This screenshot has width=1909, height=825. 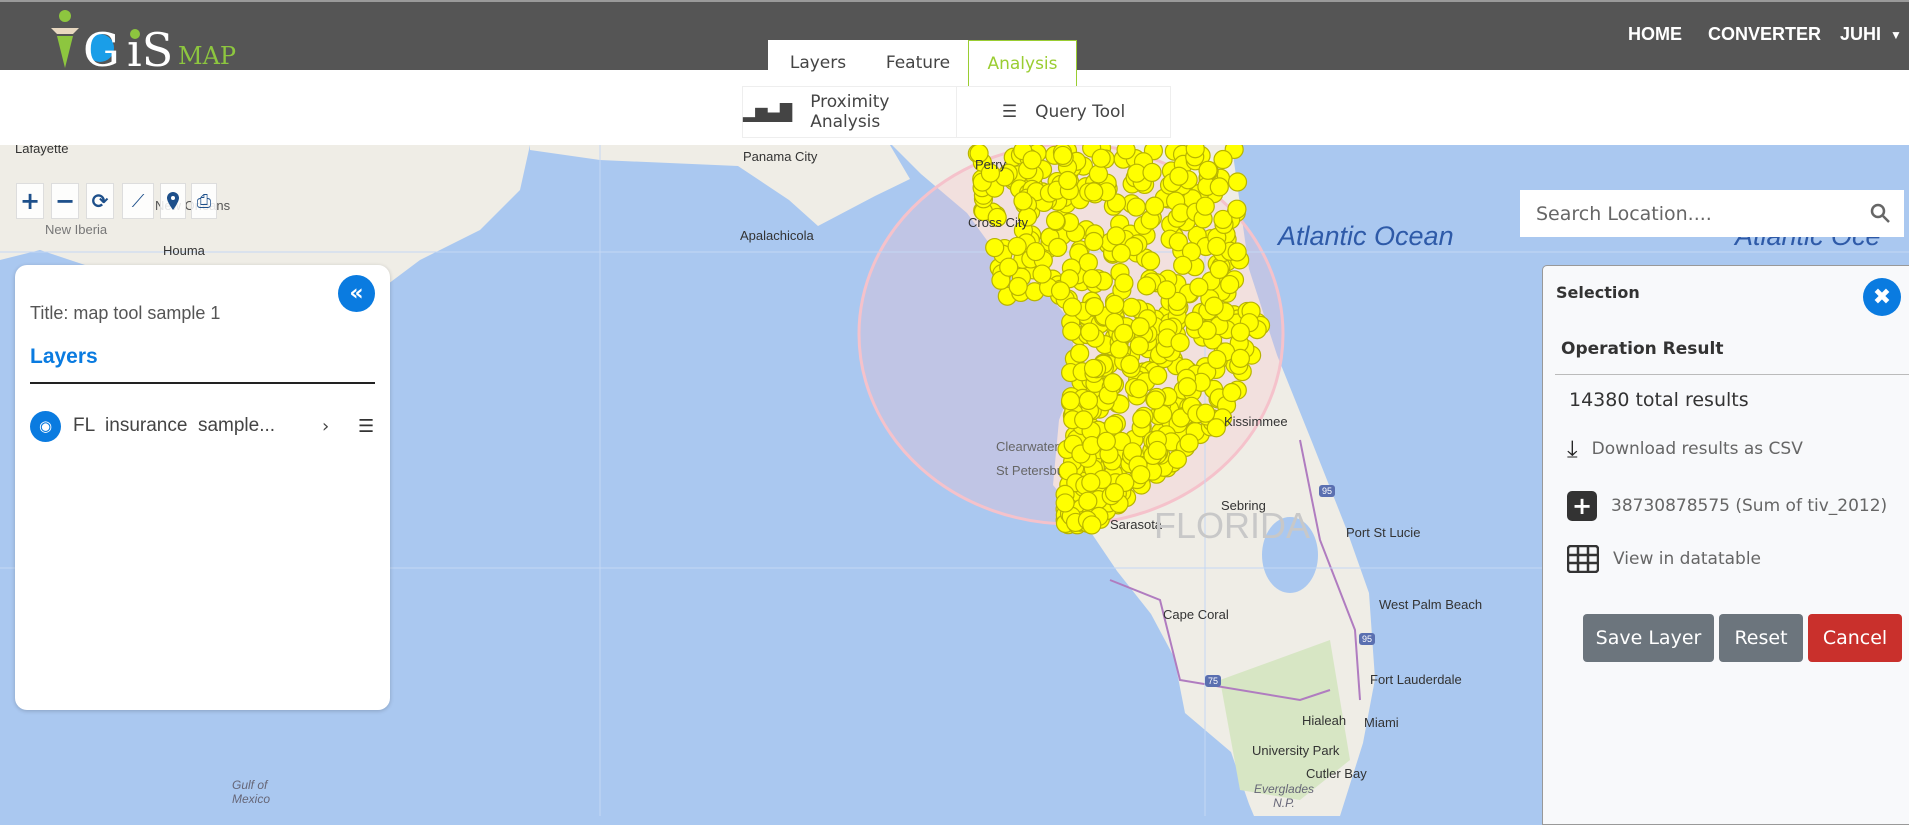 I want to click on marker-button, so click(x=173, y=201).